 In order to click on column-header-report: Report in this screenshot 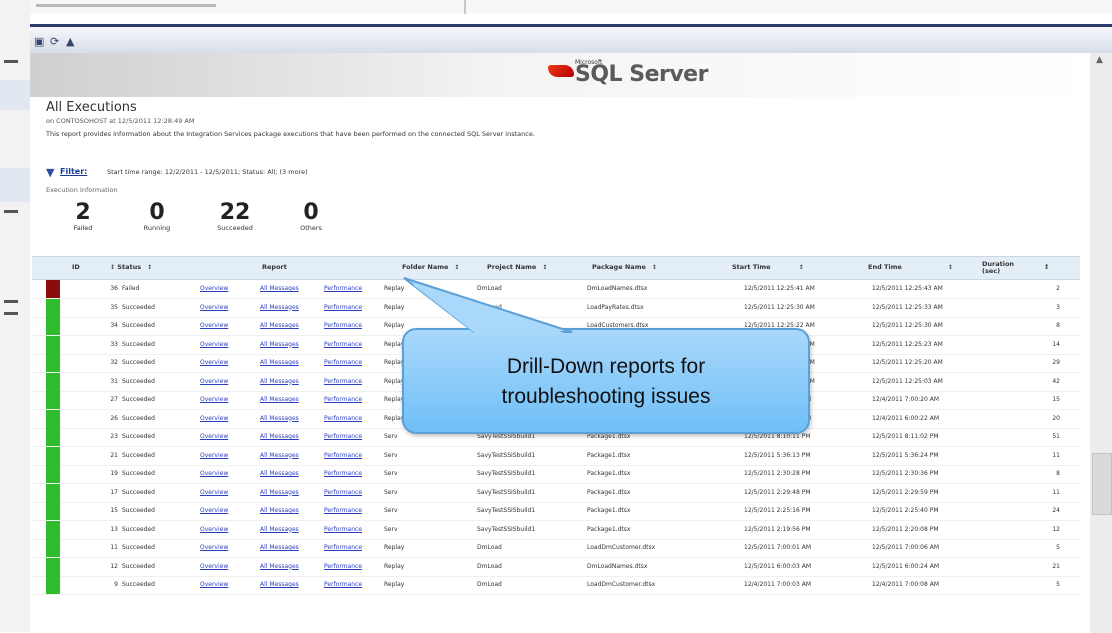, I will do `click(274, 267)`.